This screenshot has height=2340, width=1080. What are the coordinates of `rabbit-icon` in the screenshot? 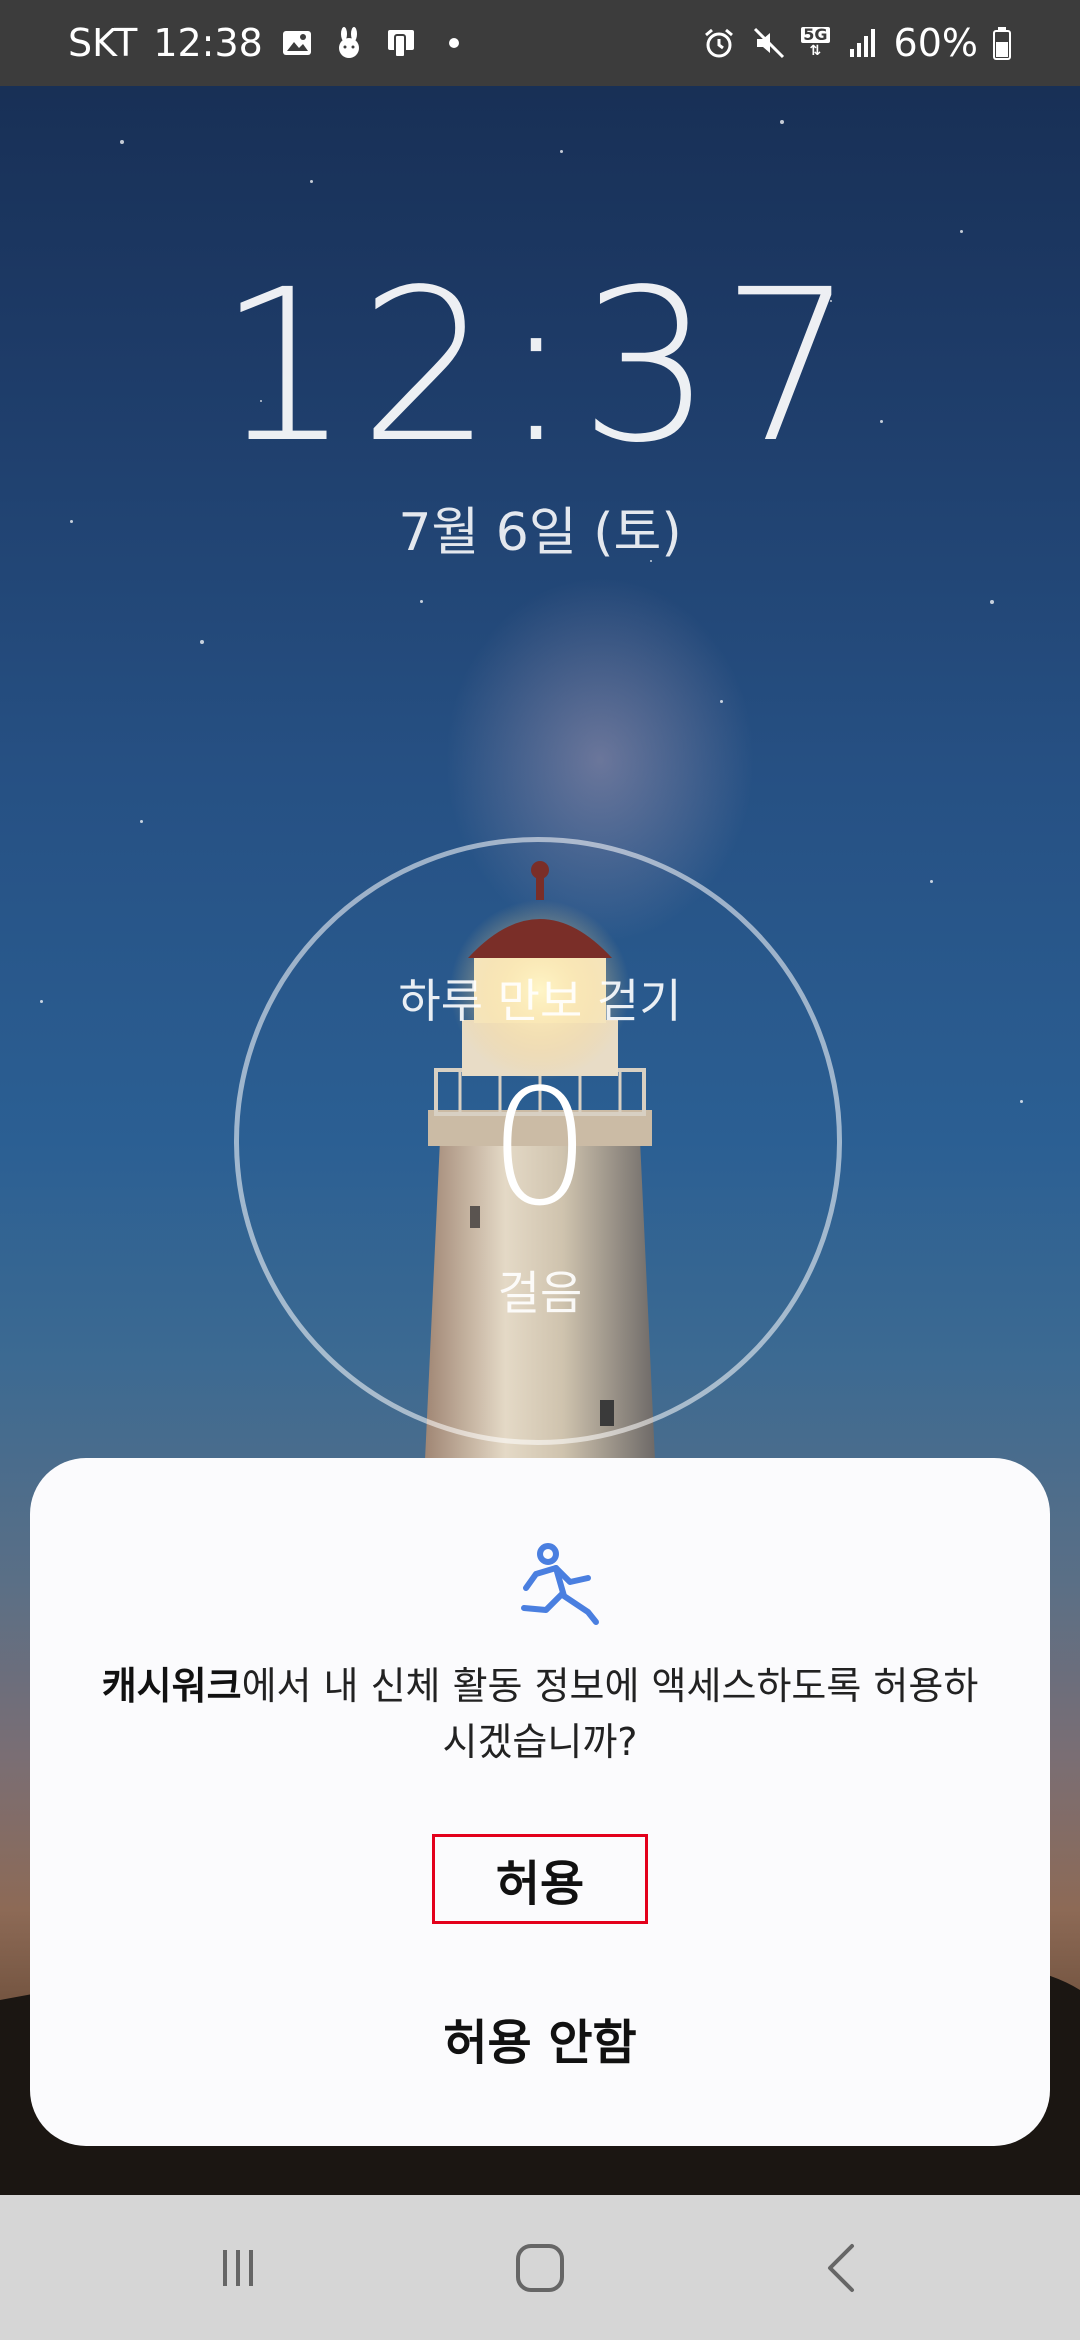 It's located at (348, 42).